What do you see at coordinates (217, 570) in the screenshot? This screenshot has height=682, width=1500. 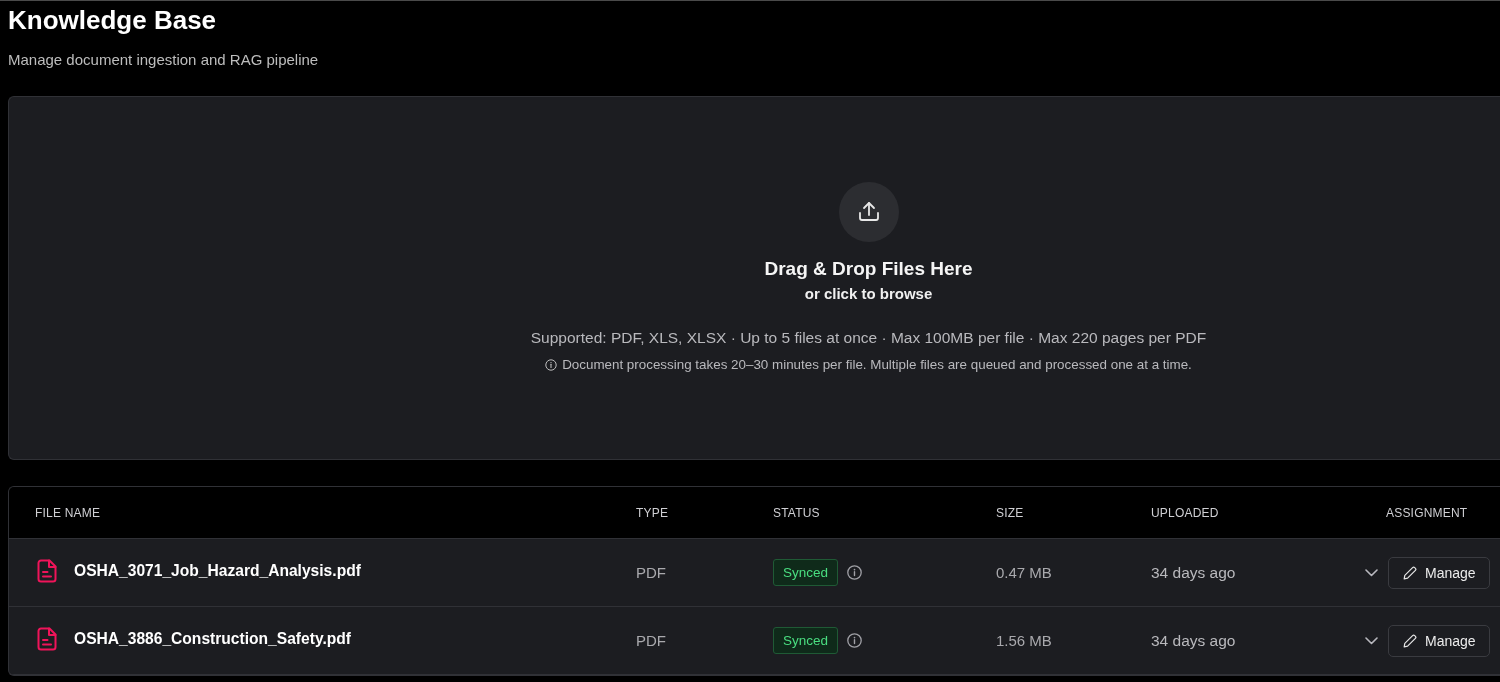 I see `file-name: OSHA_3071_Job_Hazard_Analysis.pdf` at bounding box center [217, 570].